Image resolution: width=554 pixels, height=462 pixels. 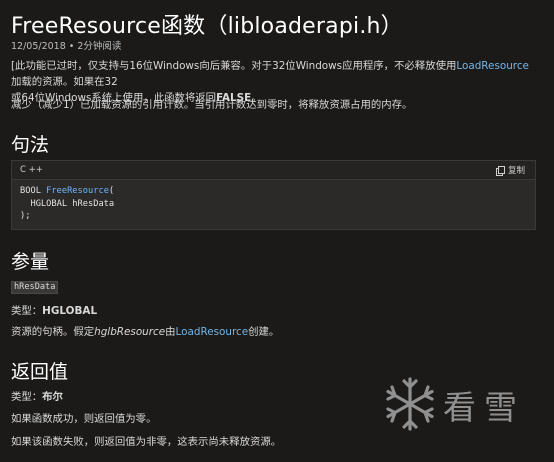 What do you see at coordinates (35, 287) in the screenshot?
I see `param-name-chip: hResData` at bounding box center [35, 287].